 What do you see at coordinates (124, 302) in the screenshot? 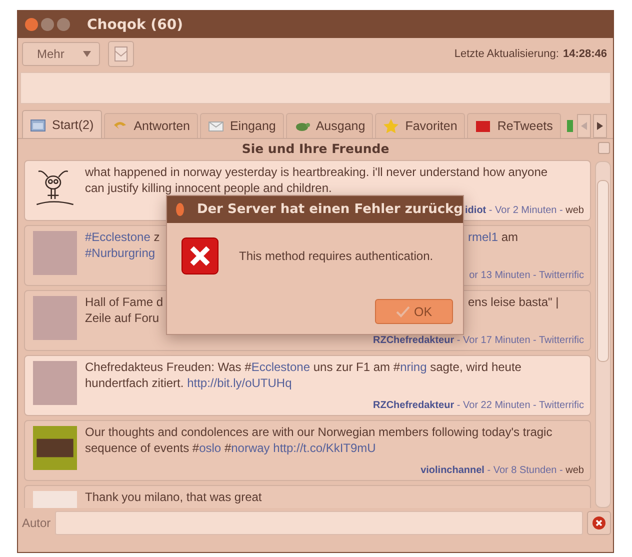
I see `tweet-text: Hall of Fame d` at bounding box center [124, 302].